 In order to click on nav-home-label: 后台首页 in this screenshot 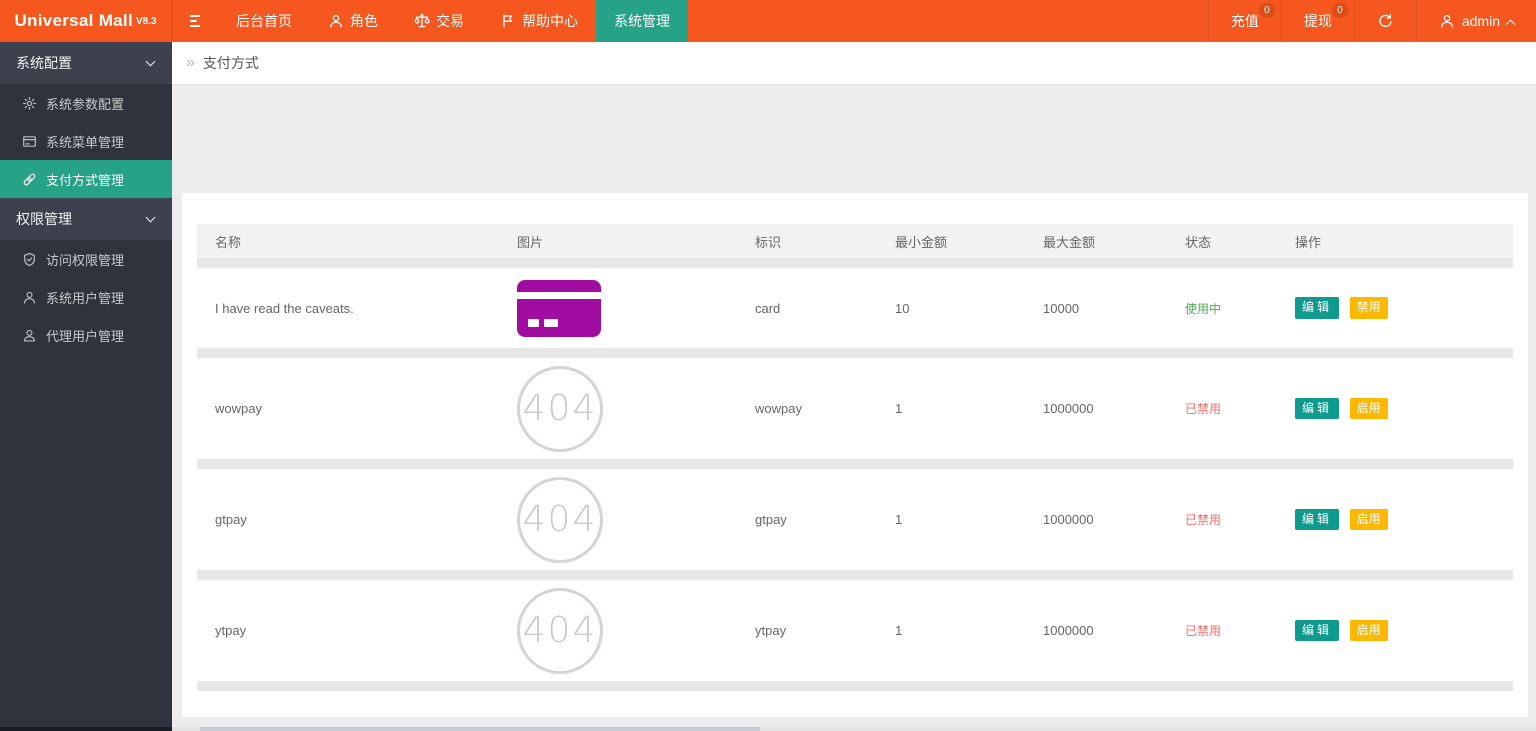, I will do `click(264, 21)`.